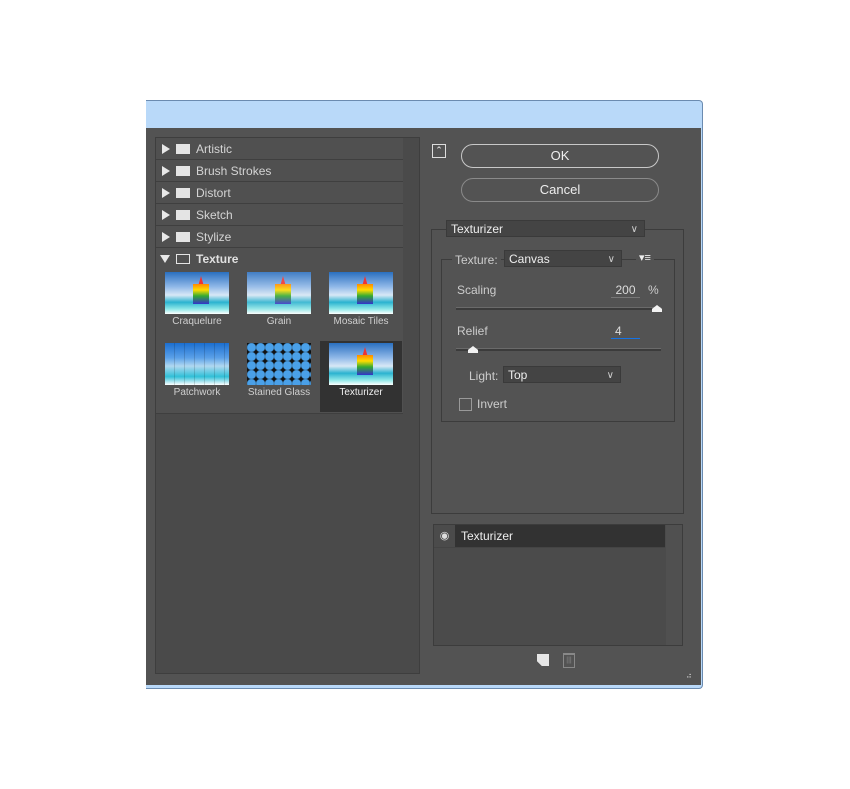 Image resolution: width=850 pixels, height=789 pixels. Describe the element at coordinates (653, 290) in the screenshot. I see `scaling-unit: %` at that location.